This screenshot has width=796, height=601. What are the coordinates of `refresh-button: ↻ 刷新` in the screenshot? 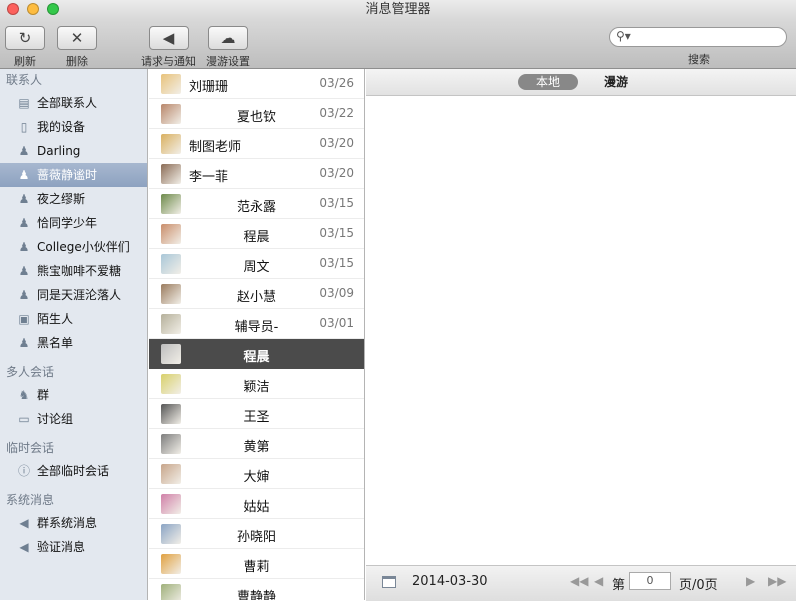 It's located at (25, 47).